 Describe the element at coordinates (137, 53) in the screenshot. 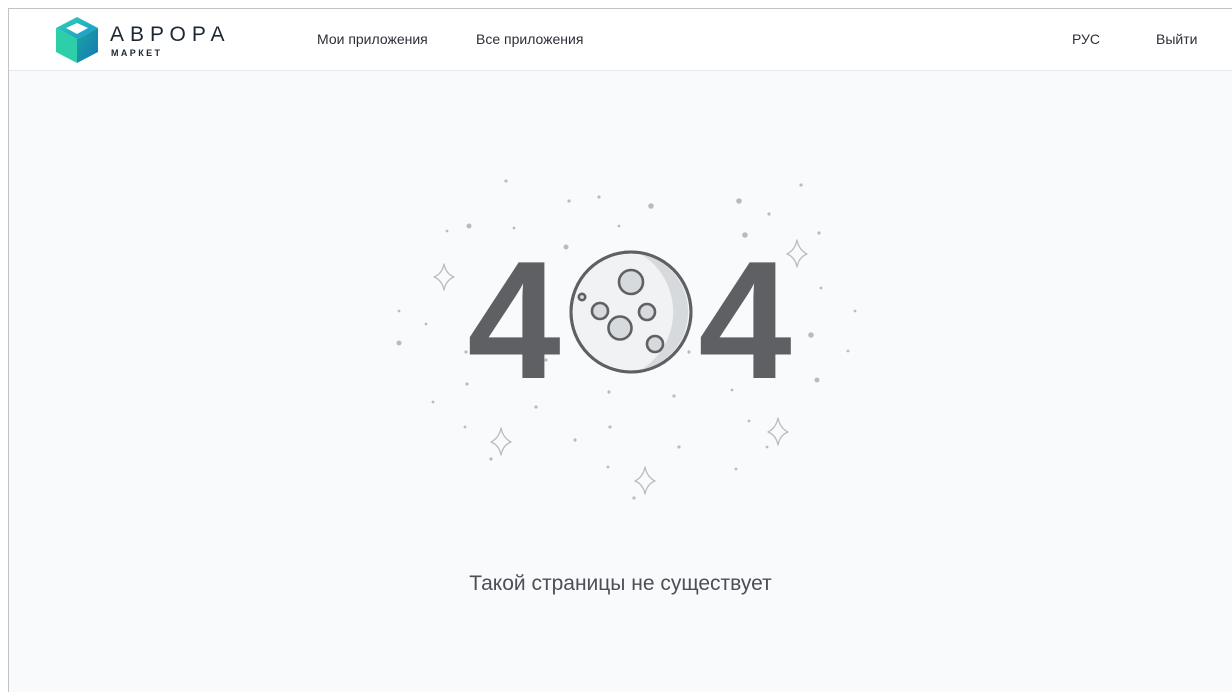

I see `brand-subtitle: МАРКЕТ` at that location.